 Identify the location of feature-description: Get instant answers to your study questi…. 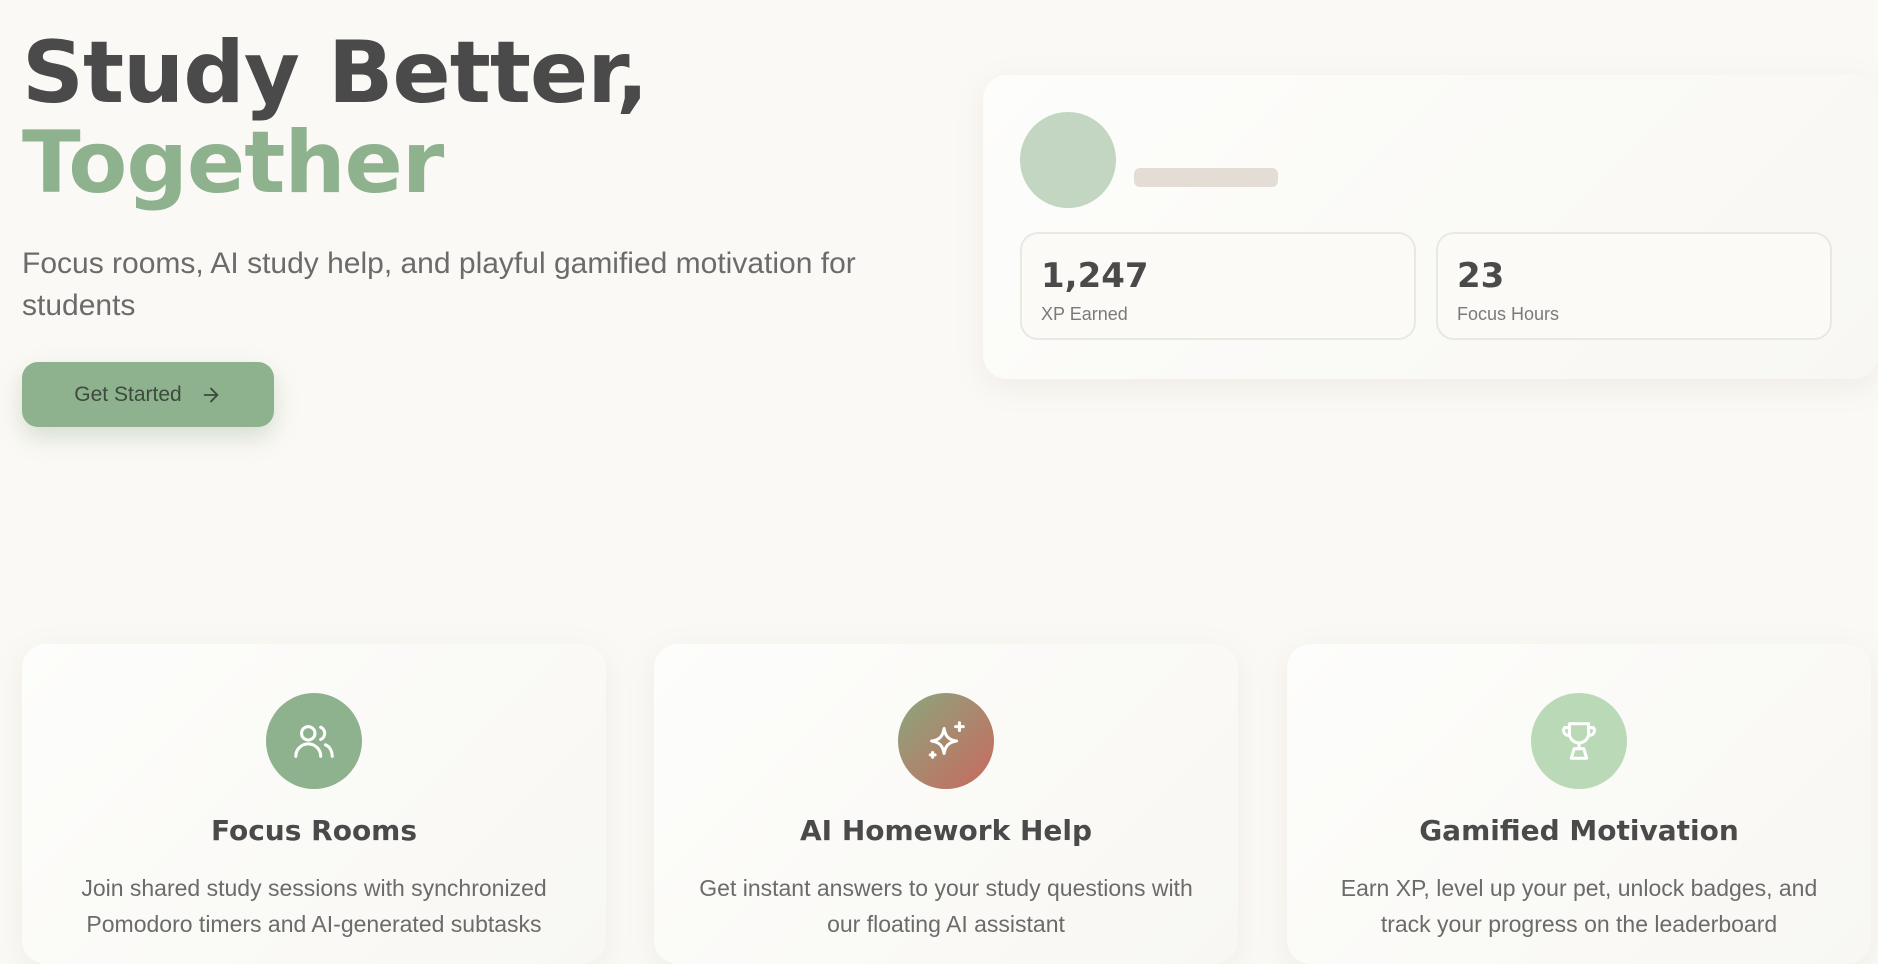
(946, 906).